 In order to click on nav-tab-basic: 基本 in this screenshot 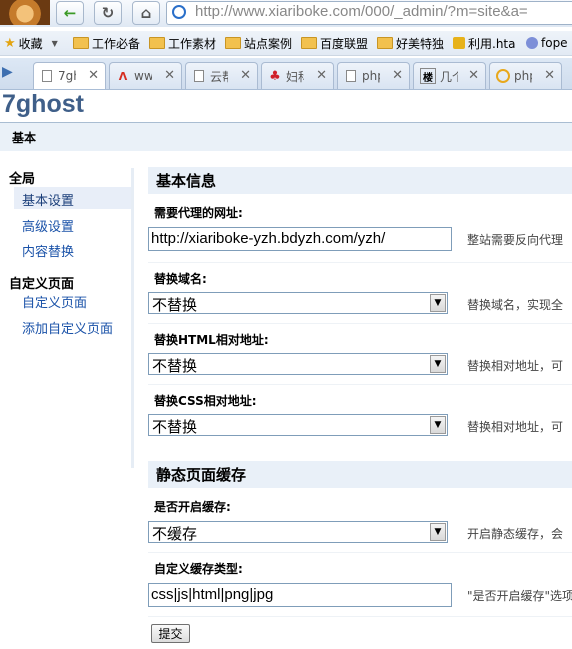, I will do `click(24, 137)`.